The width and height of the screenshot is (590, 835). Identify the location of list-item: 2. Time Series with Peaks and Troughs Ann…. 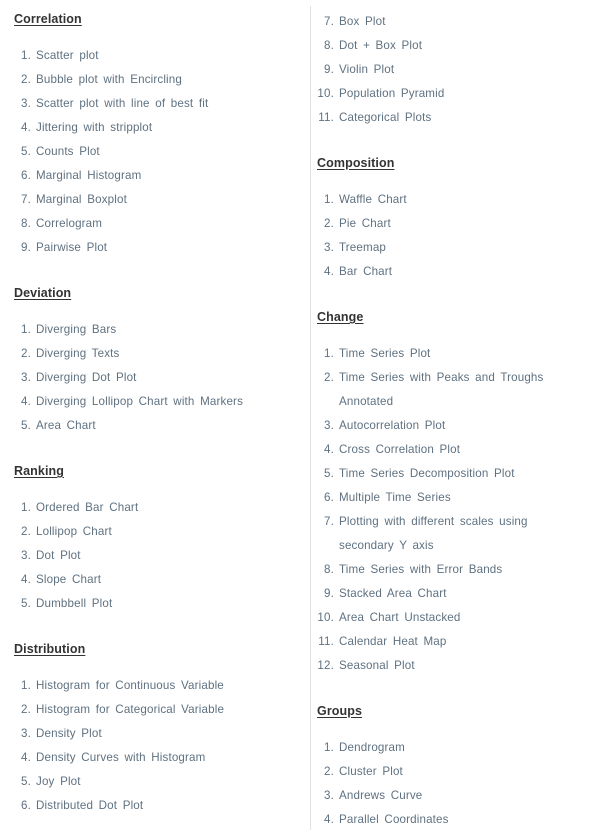
(449, 390).